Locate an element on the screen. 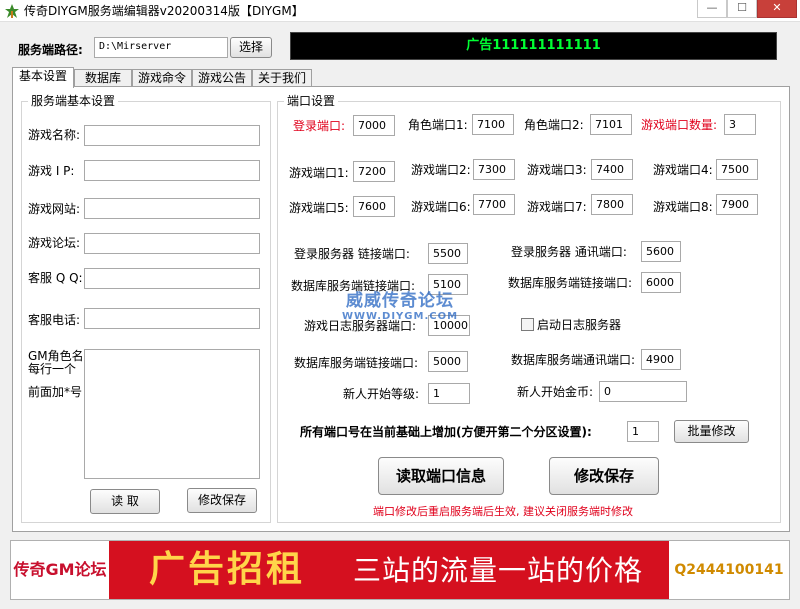 Image resolution: width=800 pixels, height=609 pixels. minimize-button: — is located at coordinates (712, 9).